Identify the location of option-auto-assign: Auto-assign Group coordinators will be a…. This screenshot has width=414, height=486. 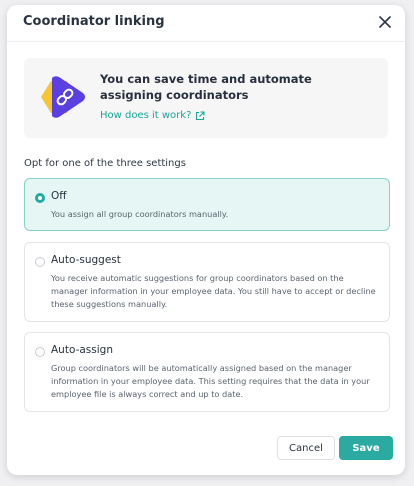
(207, 372).